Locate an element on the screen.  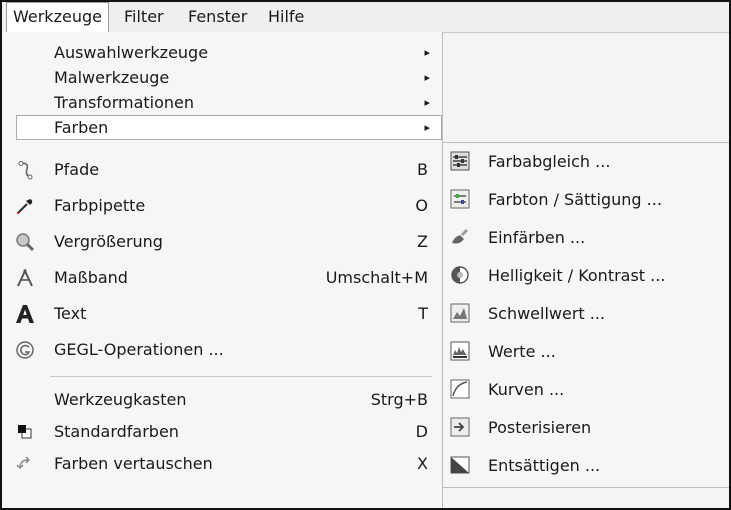
menu-separator is located at coordinates (241, 376).